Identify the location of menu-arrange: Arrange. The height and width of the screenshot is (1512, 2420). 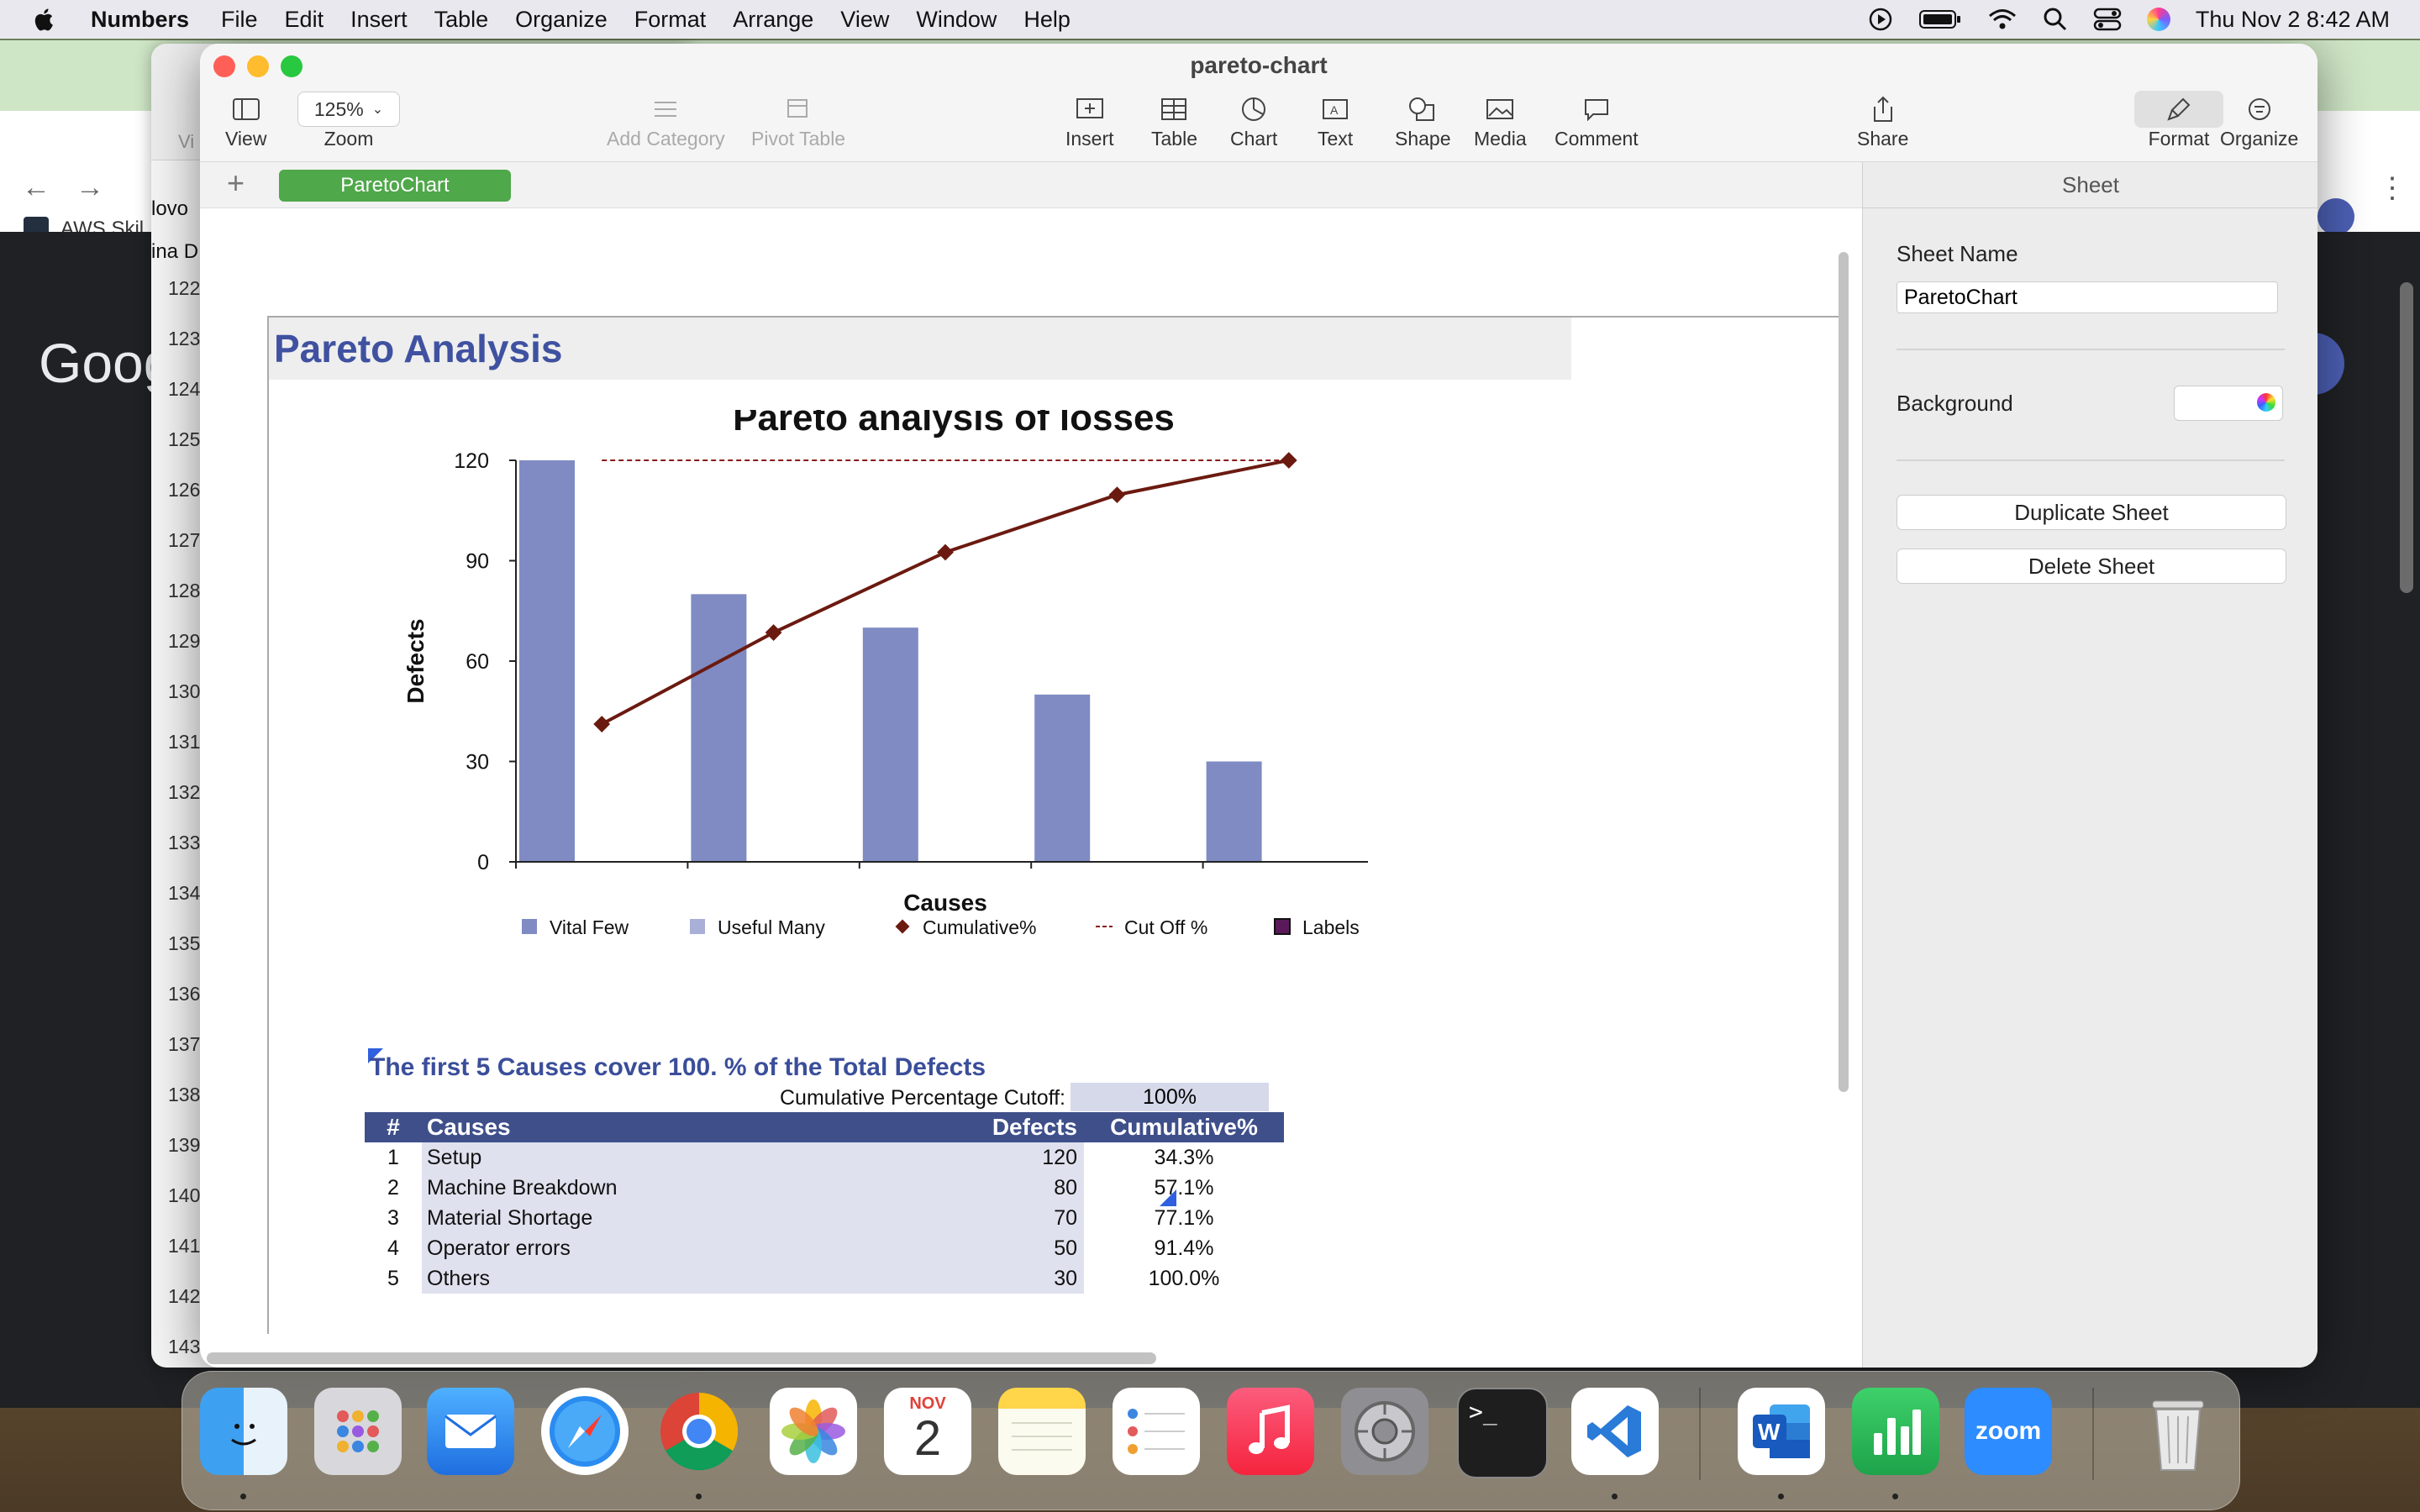
(773, 20).